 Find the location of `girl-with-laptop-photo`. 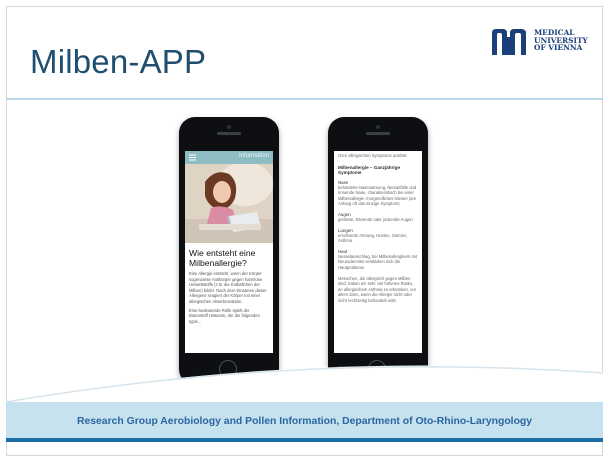

girl-with-laptop-photo is located at coordinates (229, 203).